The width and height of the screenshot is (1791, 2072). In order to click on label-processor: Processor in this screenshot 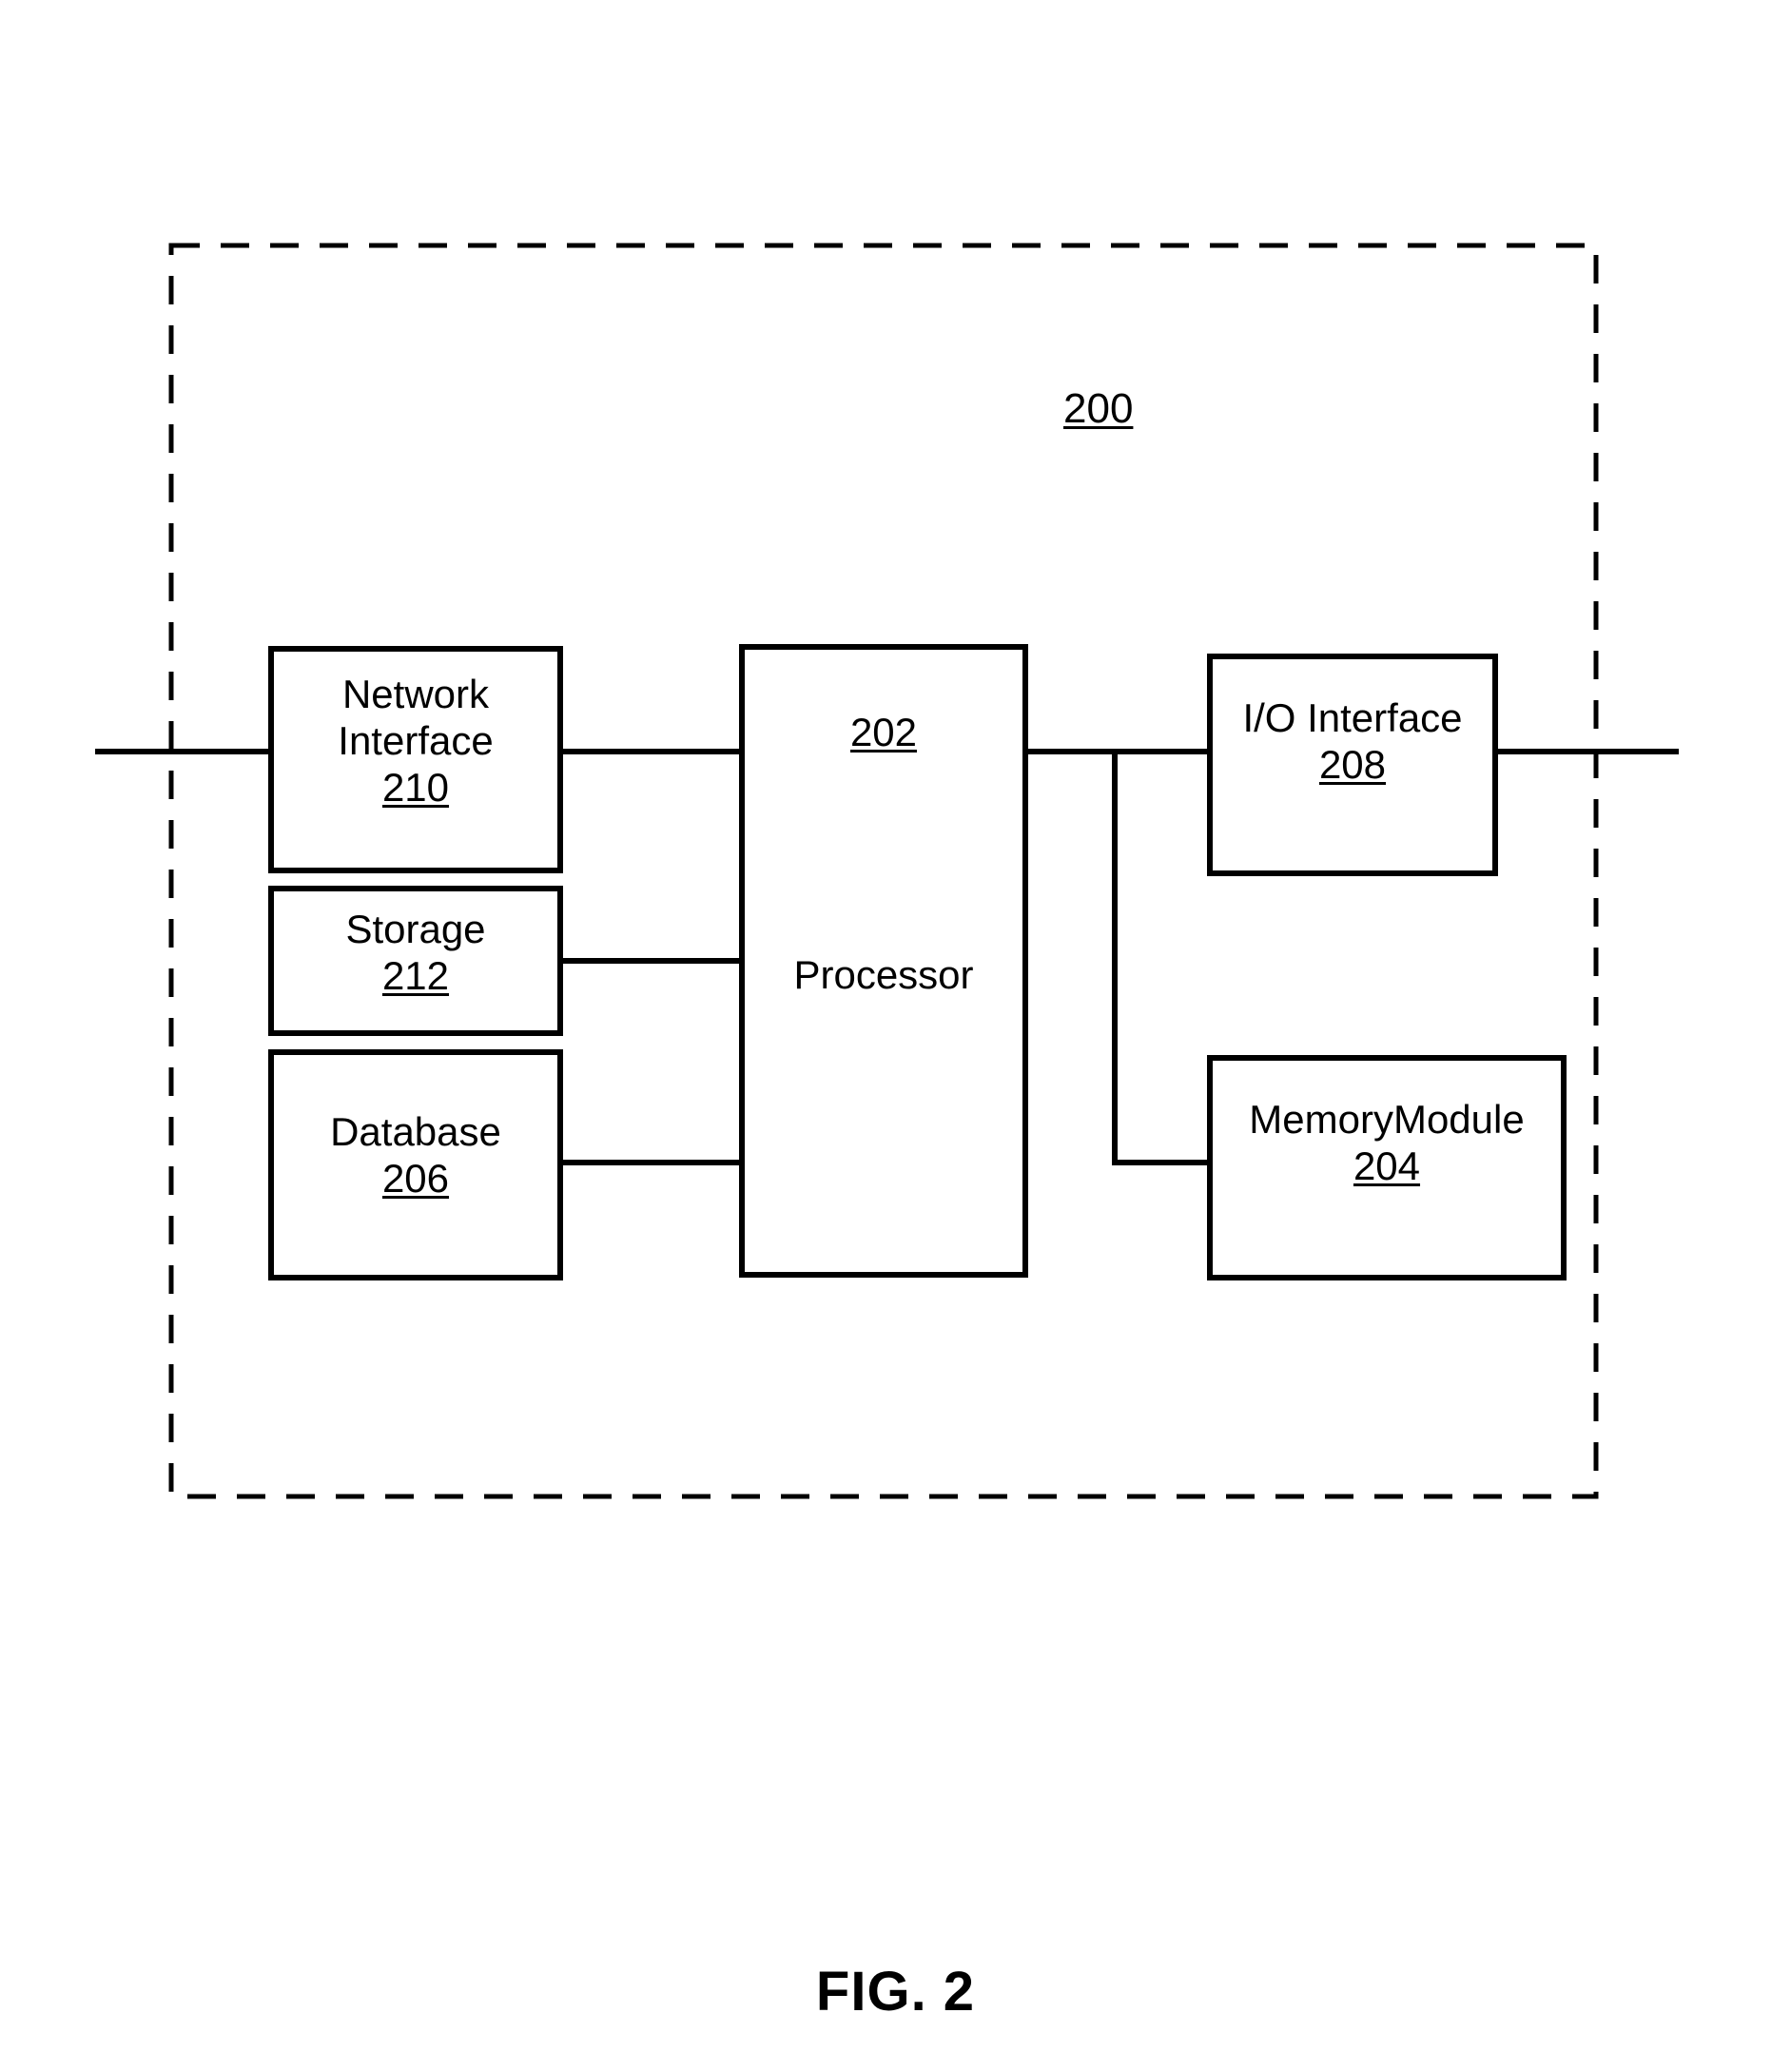, I will do `click(883, 975)`.